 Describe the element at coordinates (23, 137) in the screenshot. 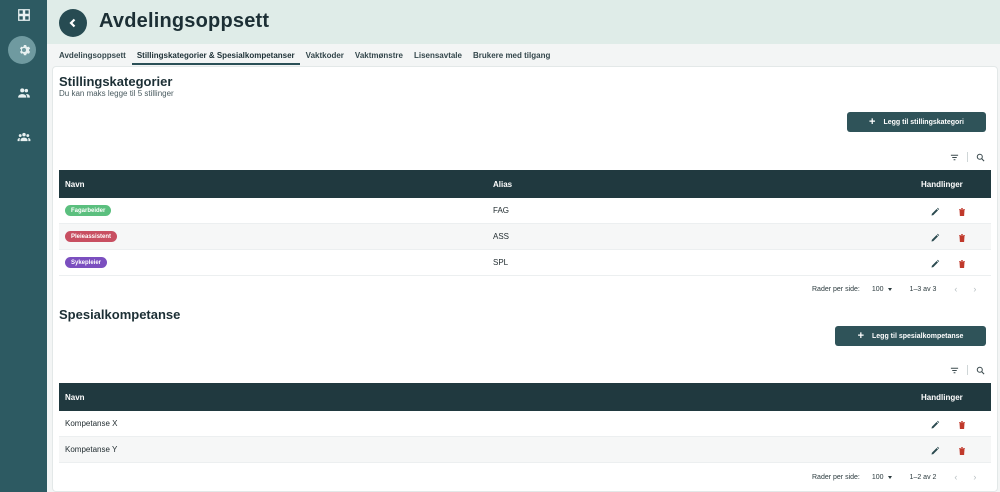

I see `group-icon` at that location.